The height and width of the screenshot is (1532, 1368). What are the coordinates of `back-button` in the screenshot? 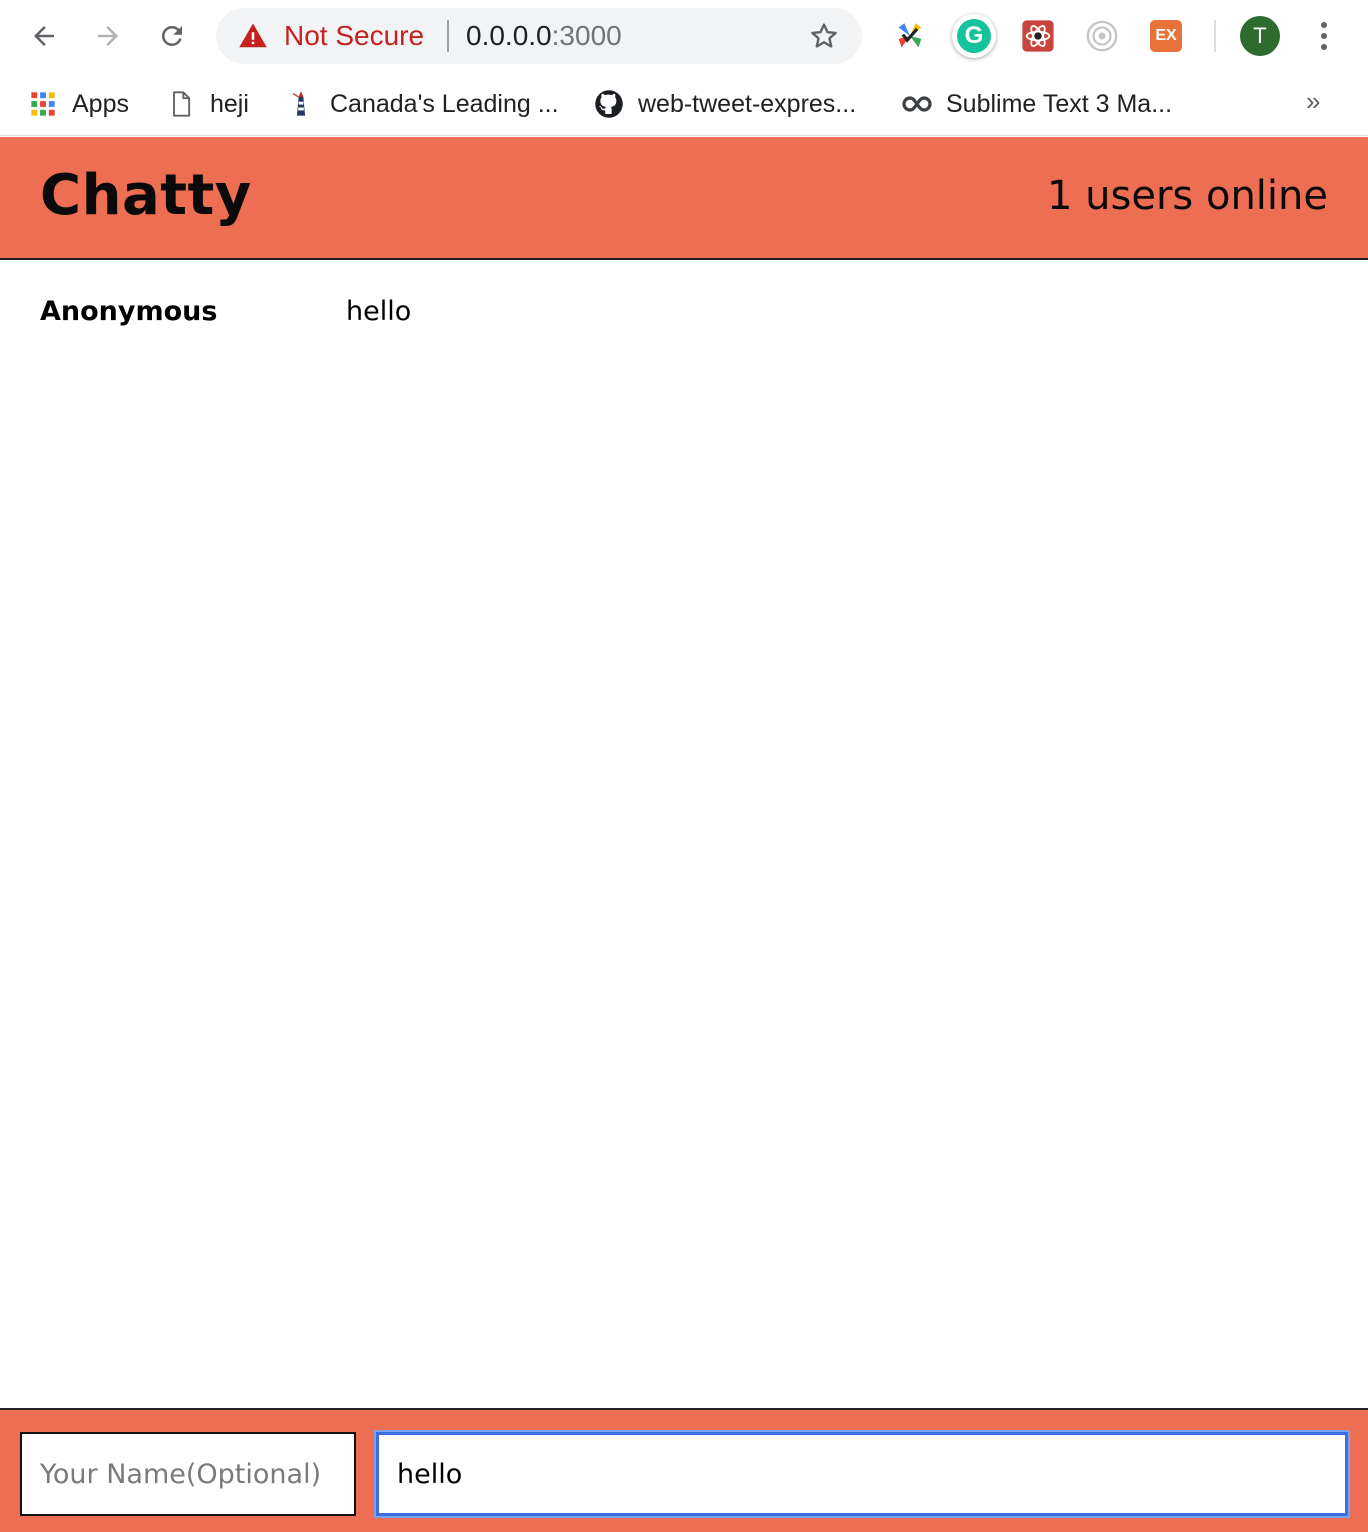 It's located at (44, 36).